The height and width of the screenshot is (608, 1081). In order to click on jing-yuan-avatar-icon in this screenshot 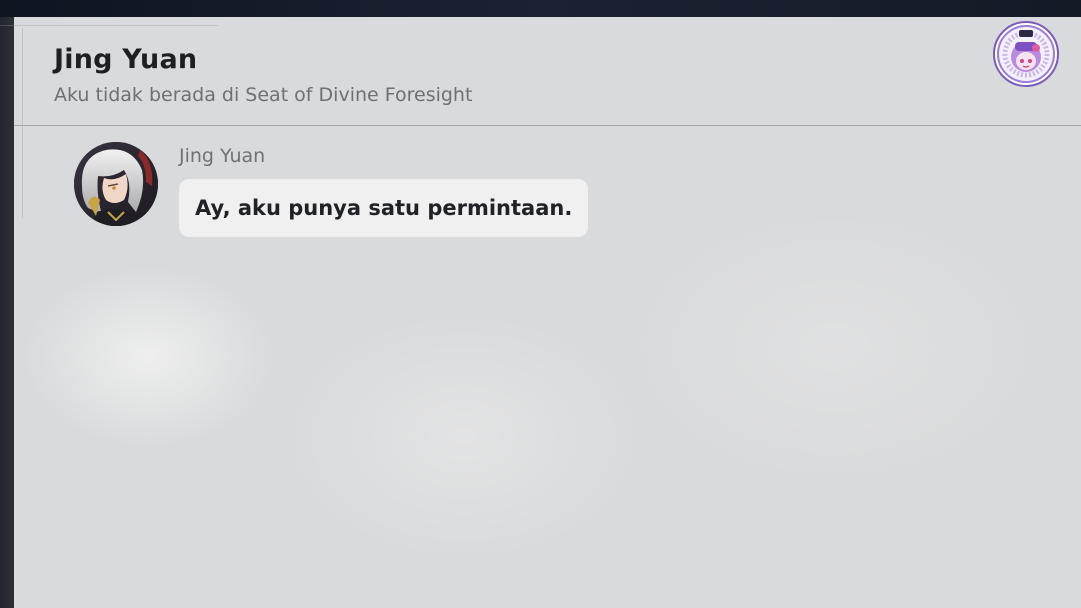, I will do `click(116, 184)`.